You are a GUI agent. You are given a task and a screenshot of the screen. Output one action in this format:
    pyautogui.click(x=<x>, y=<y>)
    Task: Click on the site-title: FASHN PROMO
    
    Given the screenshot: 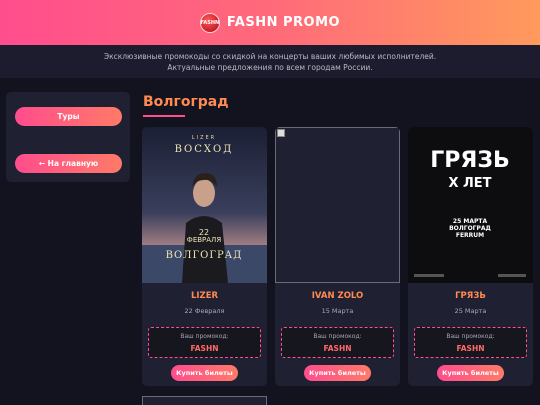 What is the action you would take?
    pyautogui.click(x=283, y=22)
    